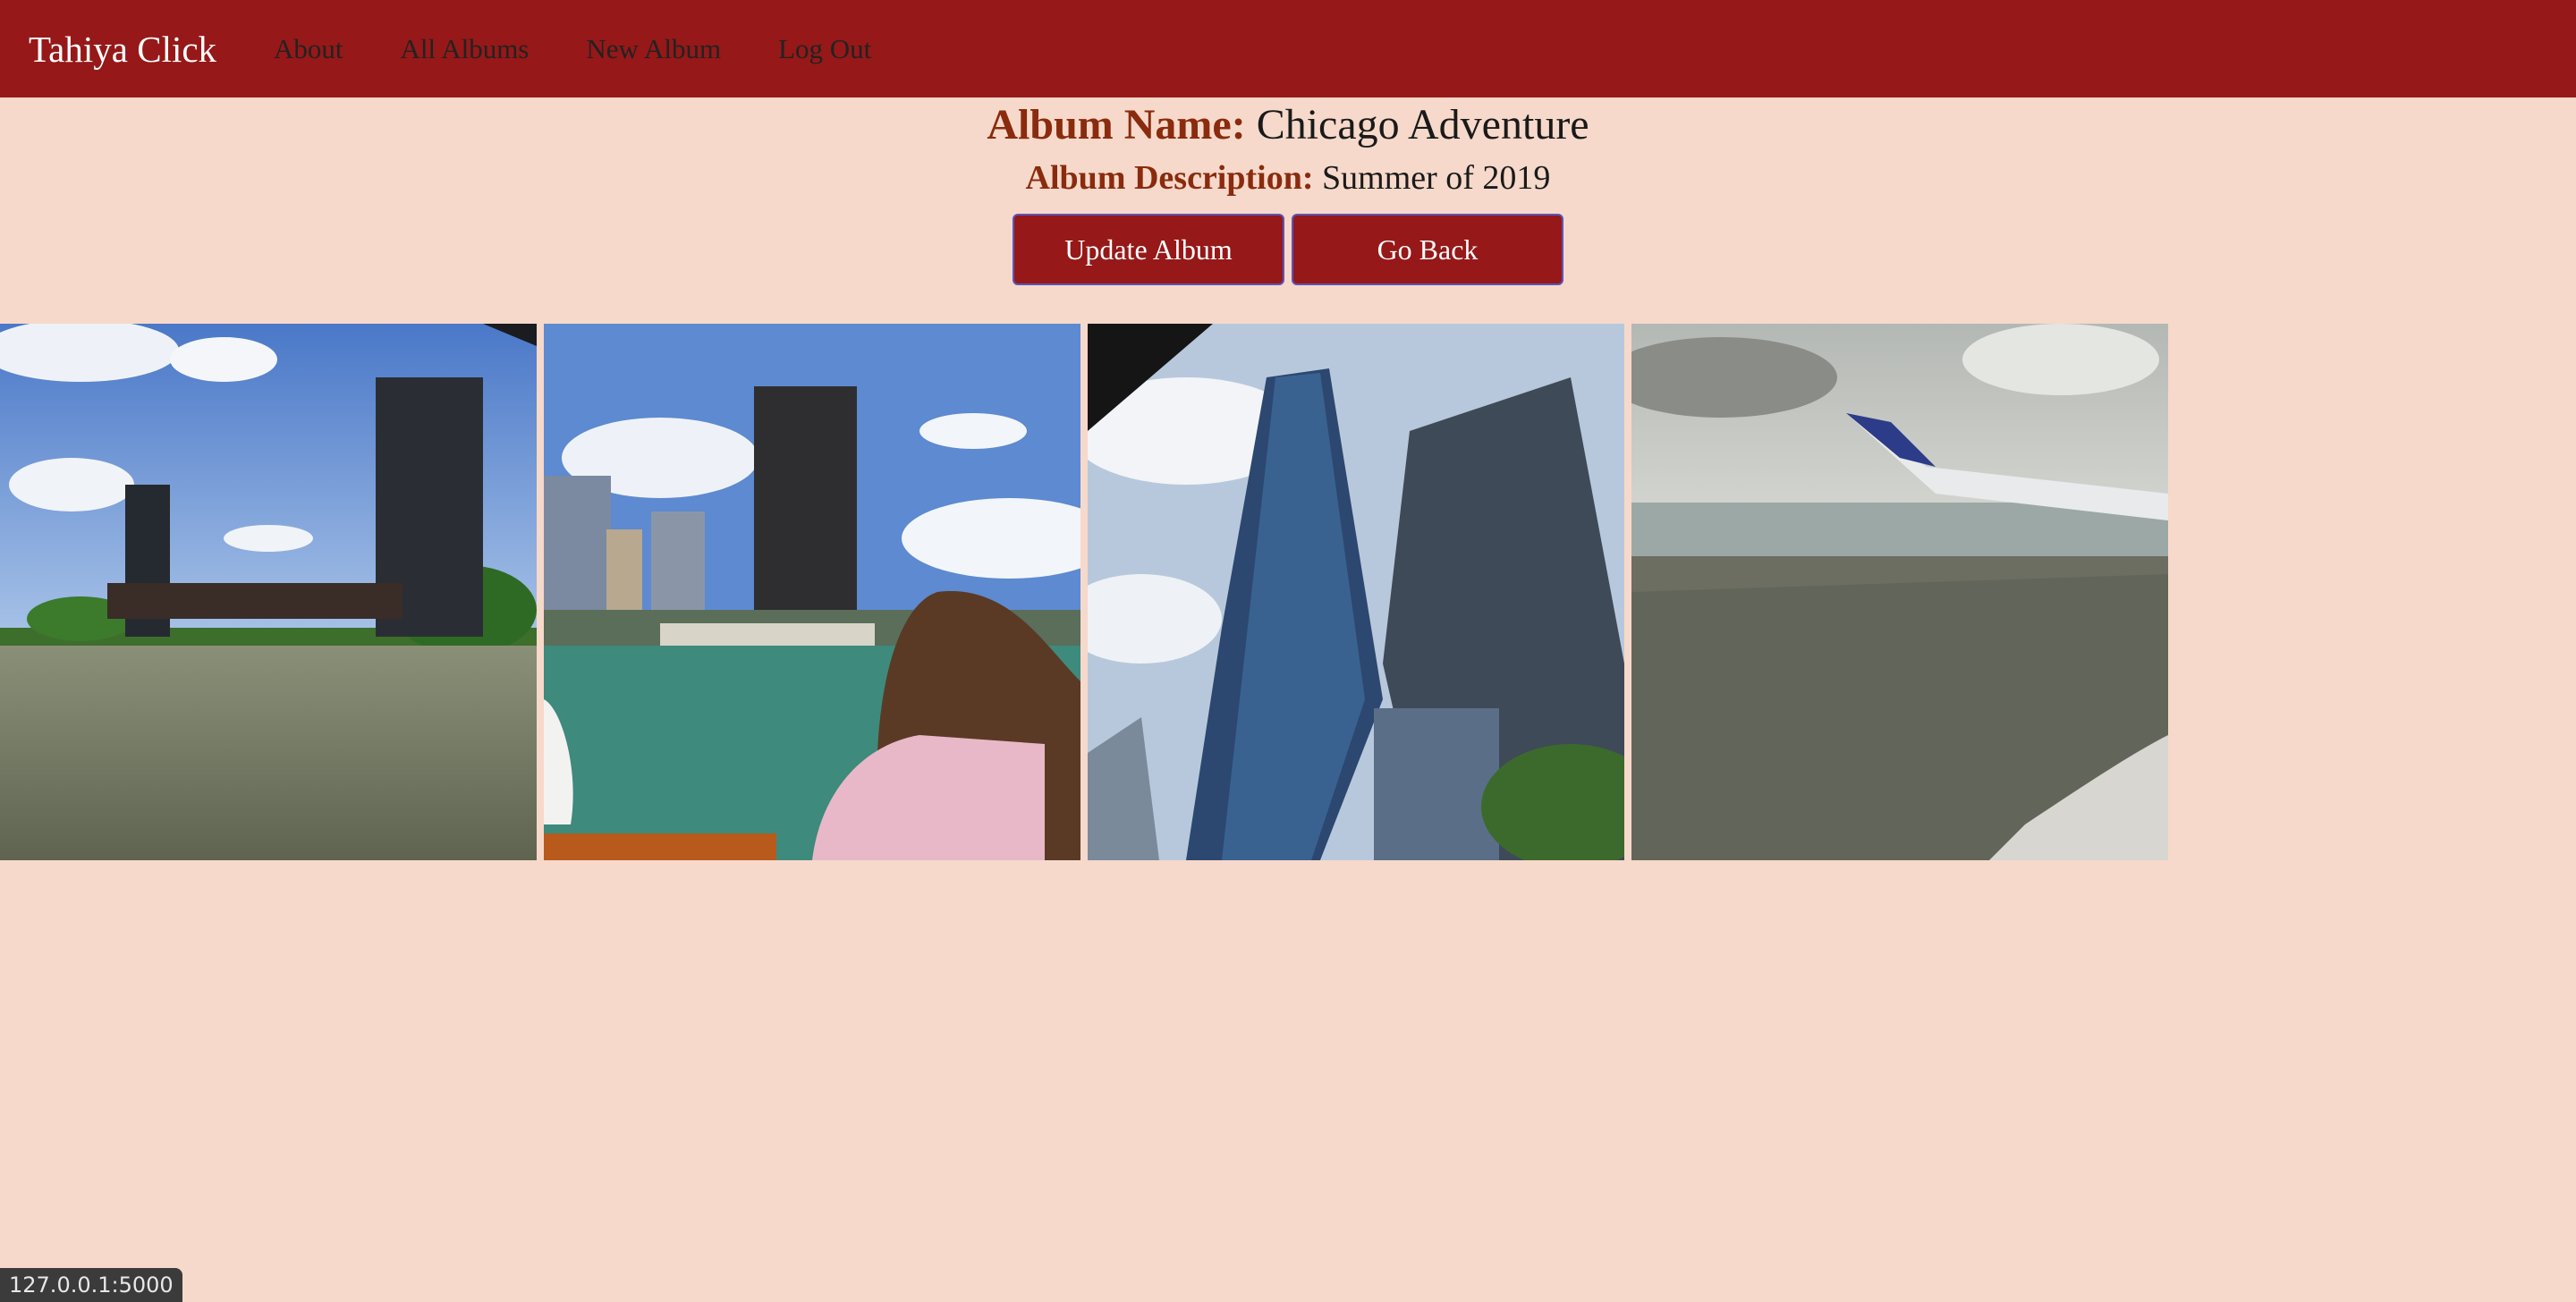  I want to click on album-actions: Update Album Go Back, so click(1288, 249).